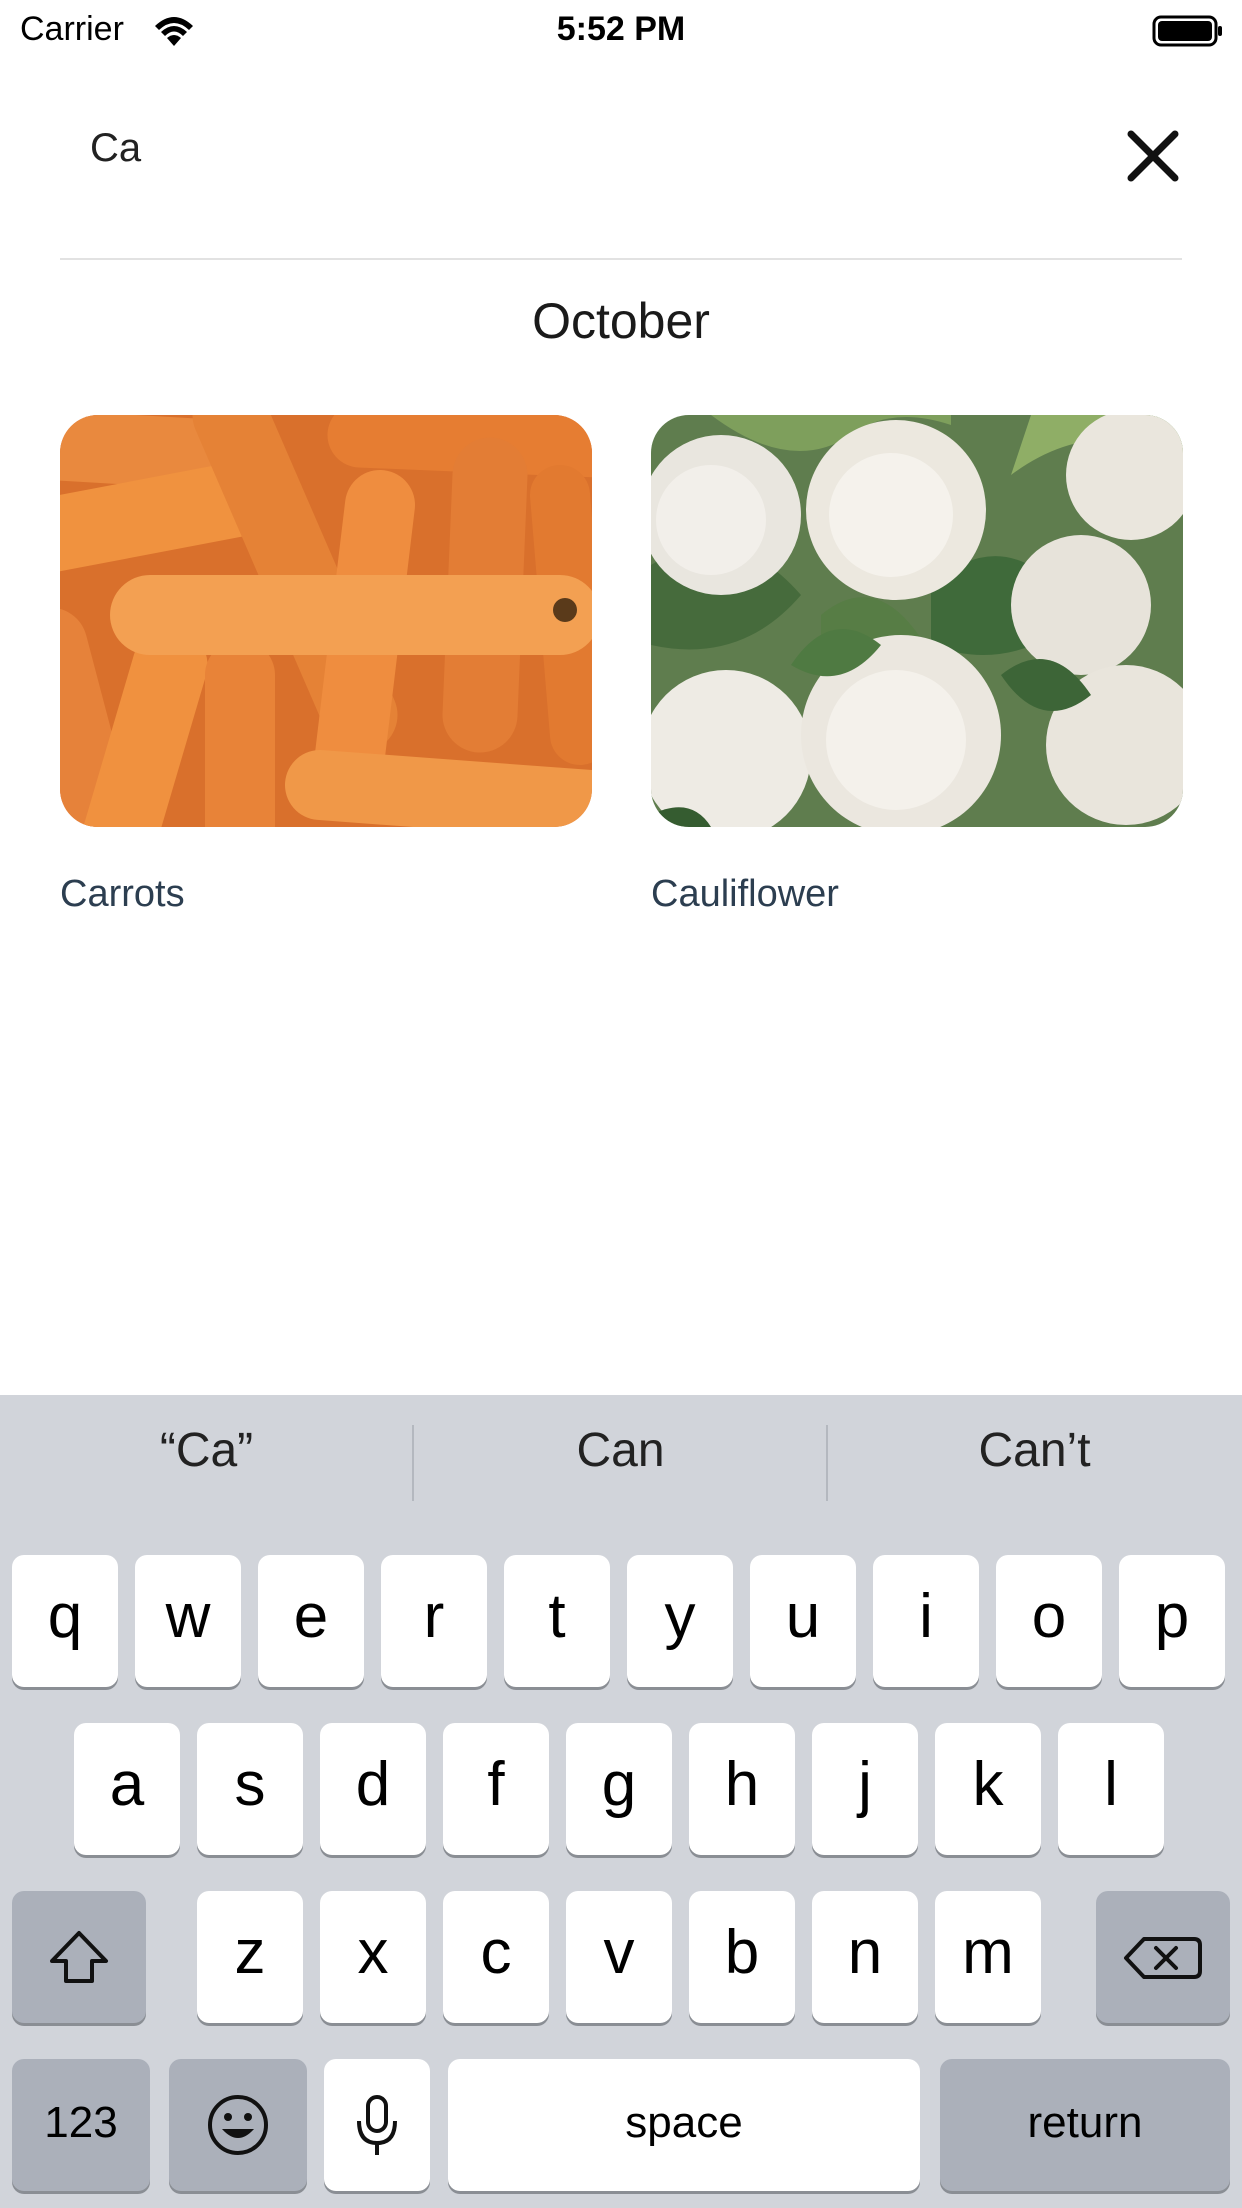 The width and height of the screenshot is (1242, 2208). I want to click on key-f: f, so click(496, 1789).